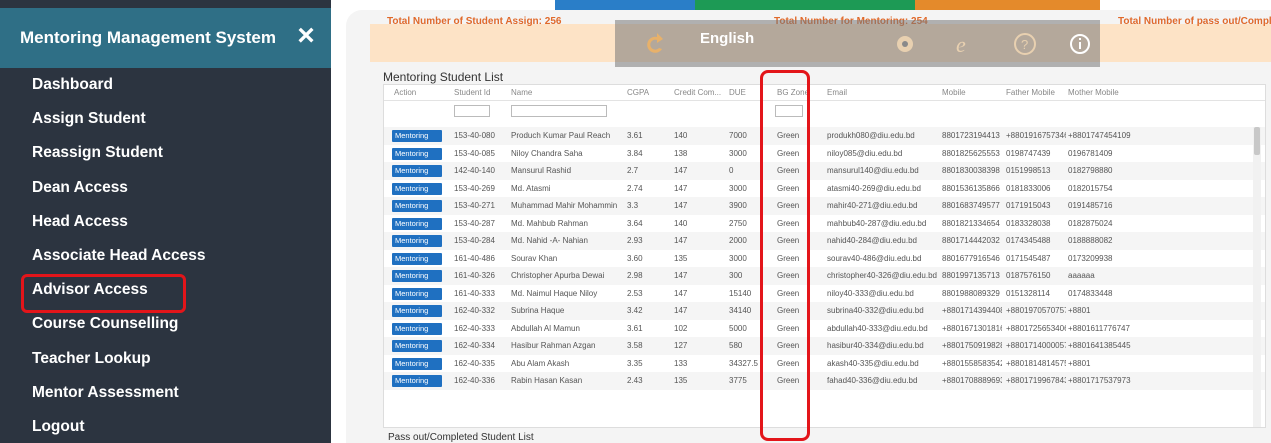 This screenshot has height=443, width=1271. I want to click on header-due: DUE, so click(737, 92).